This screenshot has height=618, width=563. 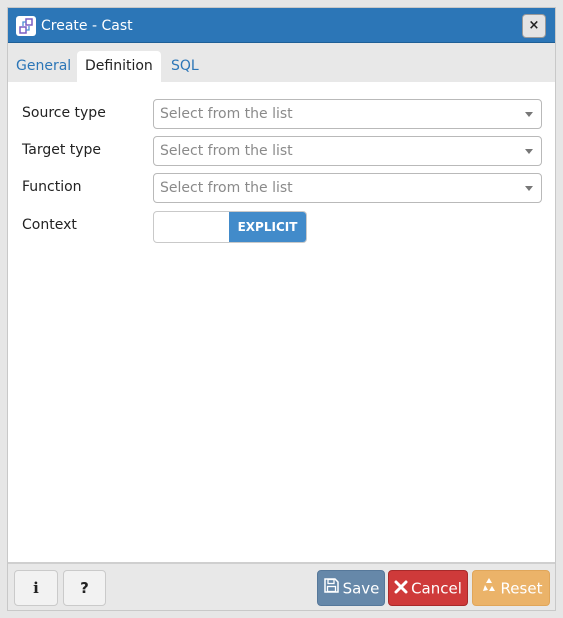 I want to click on recycle-icon, so click(x=489, y=589).